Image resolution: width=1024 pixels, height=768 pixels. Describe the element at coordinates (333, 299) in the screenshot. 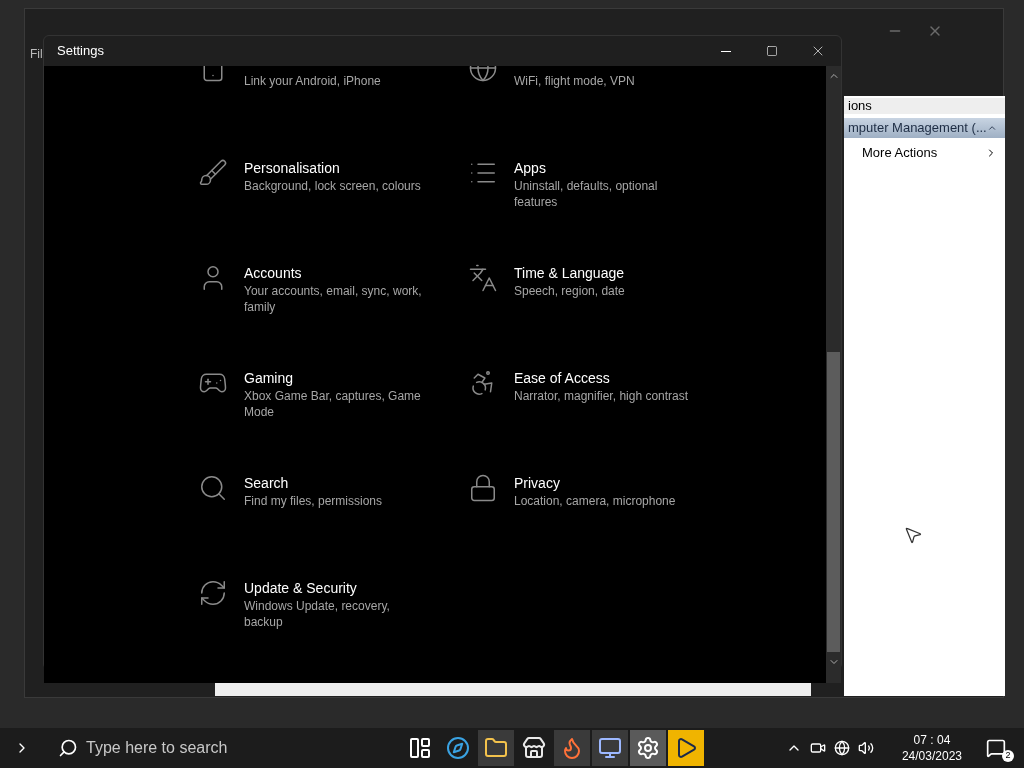

I see `category-description: Your accounts, email, sync, work, family` at that location.